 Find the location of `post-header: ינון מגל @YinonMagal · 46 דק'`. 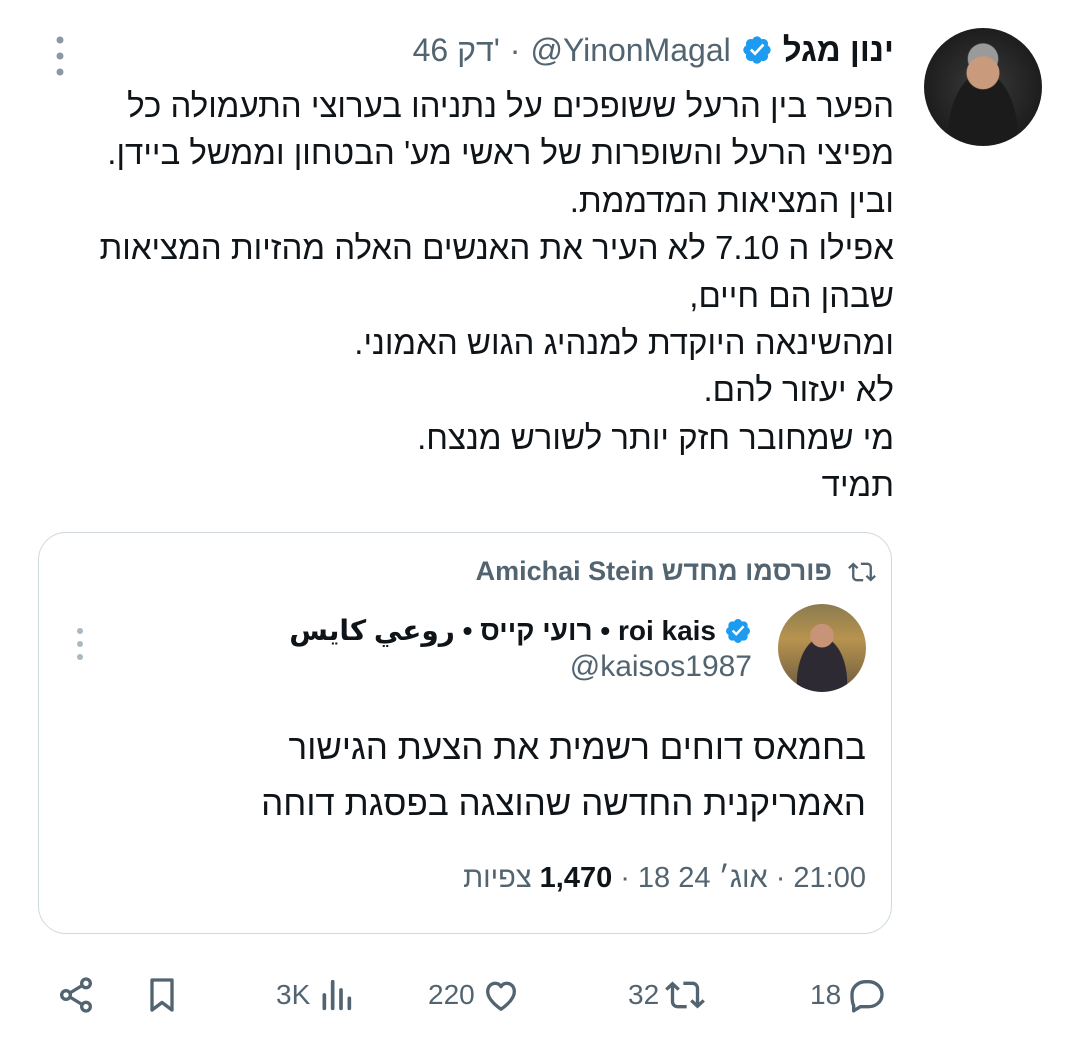

post-header: ינון מגל @YinonMagal · 46 דק' is located at coordinates (653, 50).